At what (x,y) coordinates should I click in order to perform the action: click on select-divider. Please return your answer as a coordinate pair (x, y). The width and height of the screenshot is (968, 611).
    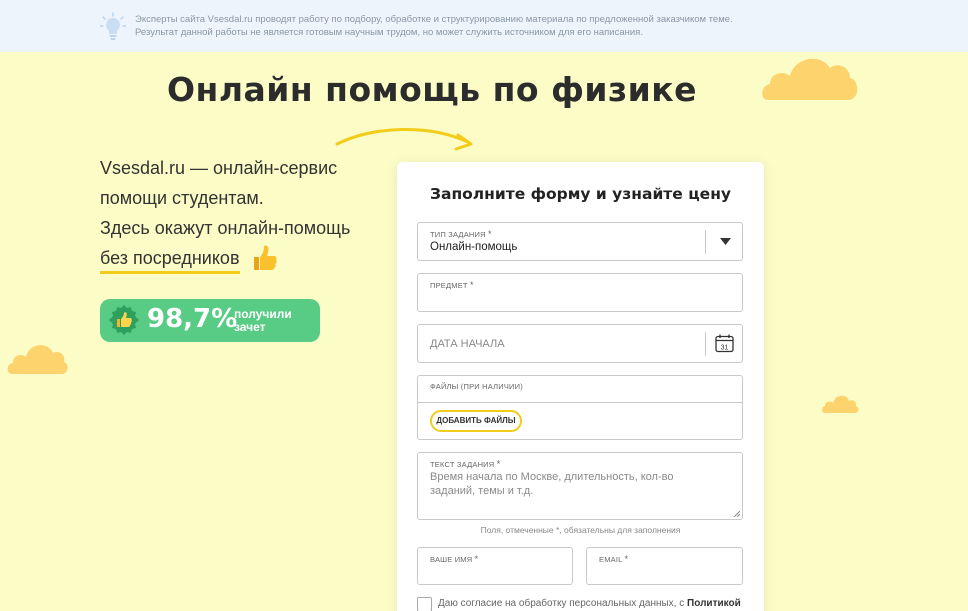
    Looking at the image, I should click on (705, 242).